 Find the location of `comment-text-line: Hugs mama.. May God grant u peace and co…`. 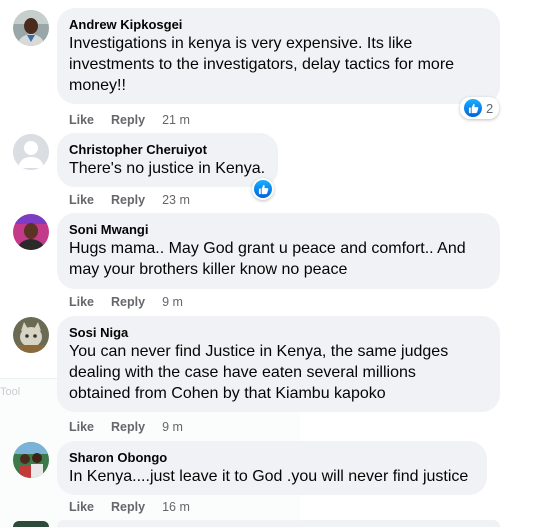

comment-text-line: Hugs mama.. May God grant u peace and co… is located at coordinates (267, 248).